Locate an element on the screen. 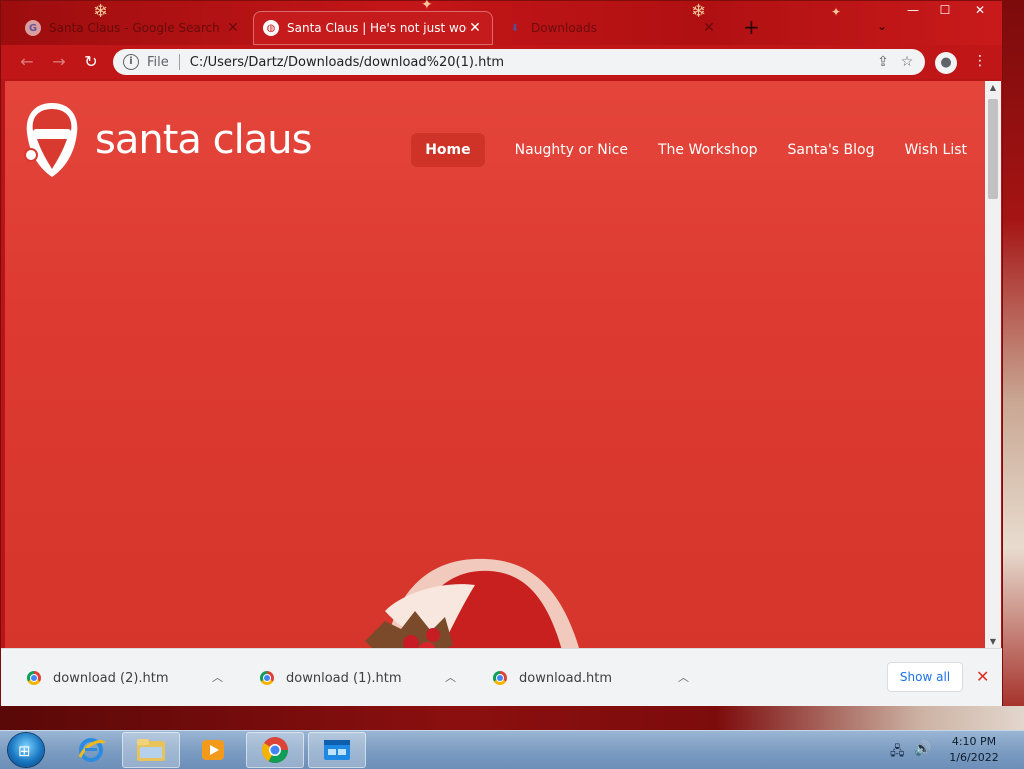 The width and height of the screenshot is (1024, 769). reload-button: ↻ is located at coordinates (91, 62).